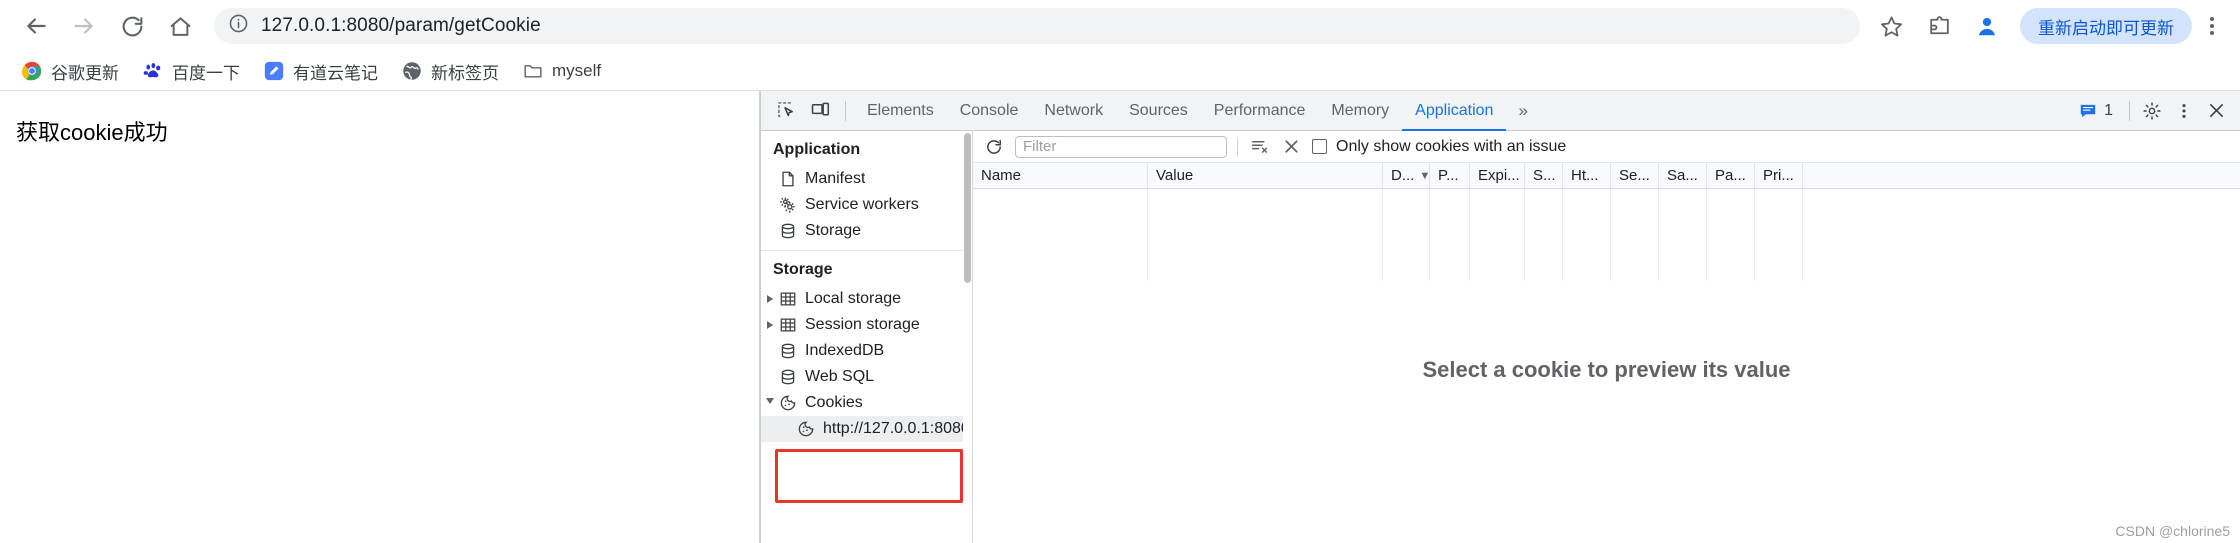 The height and width of the screenshot is (543, 2240). What do you see at coordinates (817, 149) in the screenshot?
I see `sidebar-section-application-title: Application` at bounding box center [817, 149].